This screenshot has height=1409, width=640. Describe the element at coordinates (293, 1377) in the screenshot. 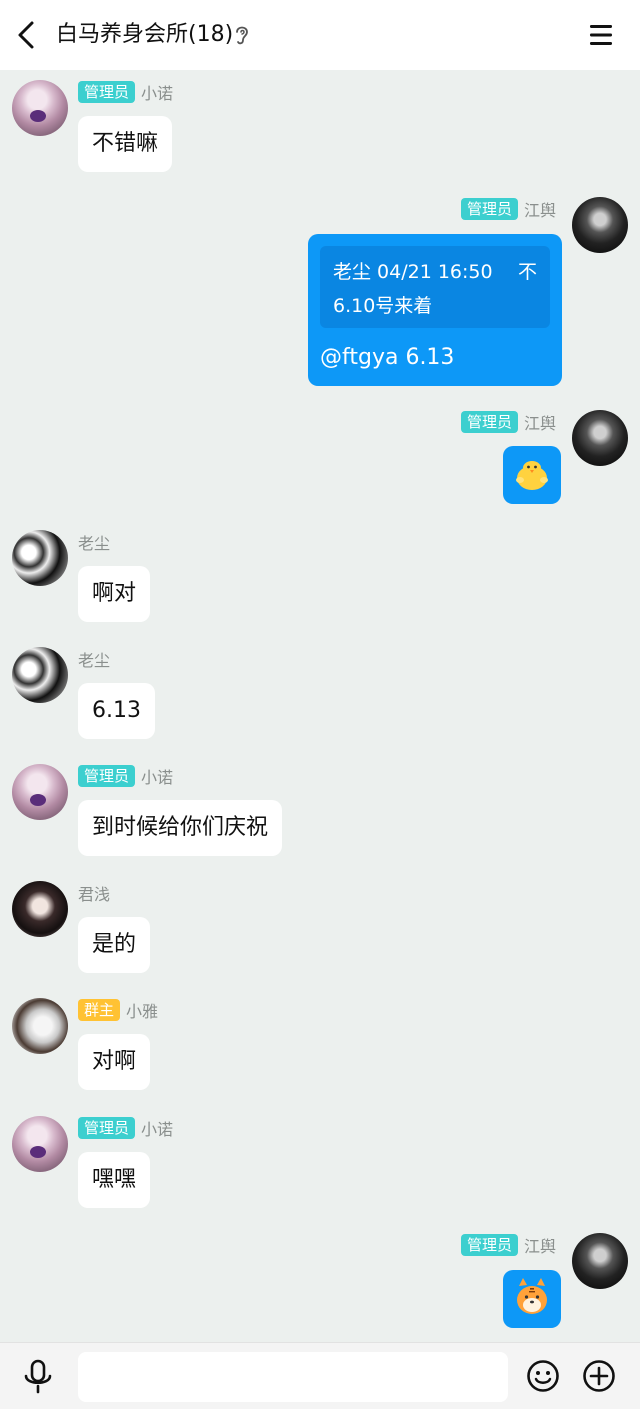

I see `message-input` at that location.